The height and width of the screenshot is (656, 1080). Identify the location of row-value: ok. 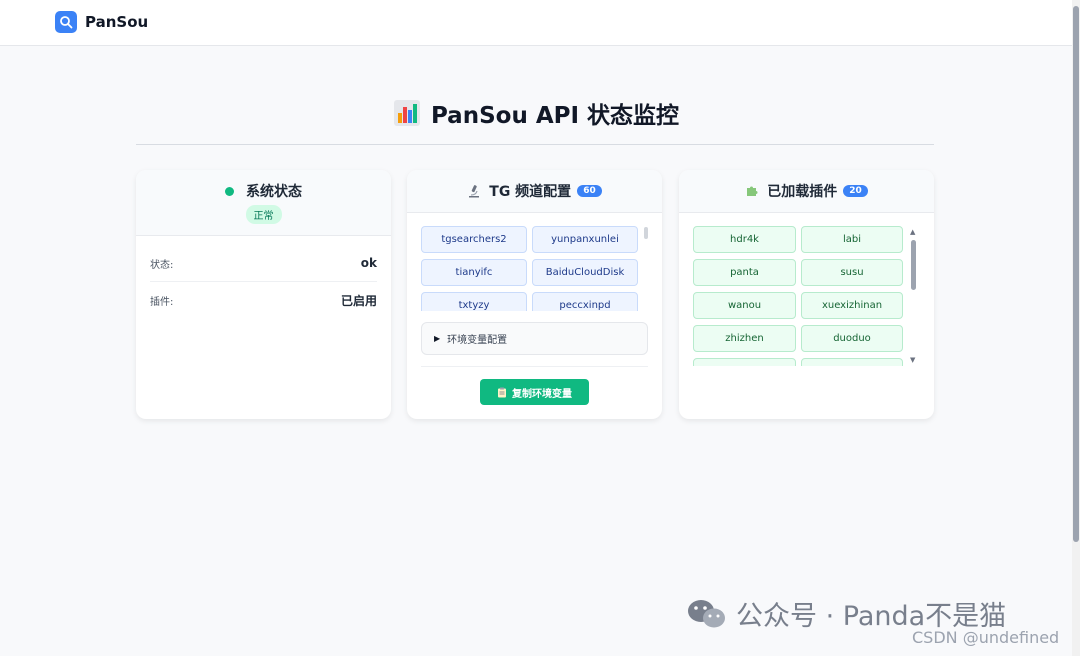
(368, 263).